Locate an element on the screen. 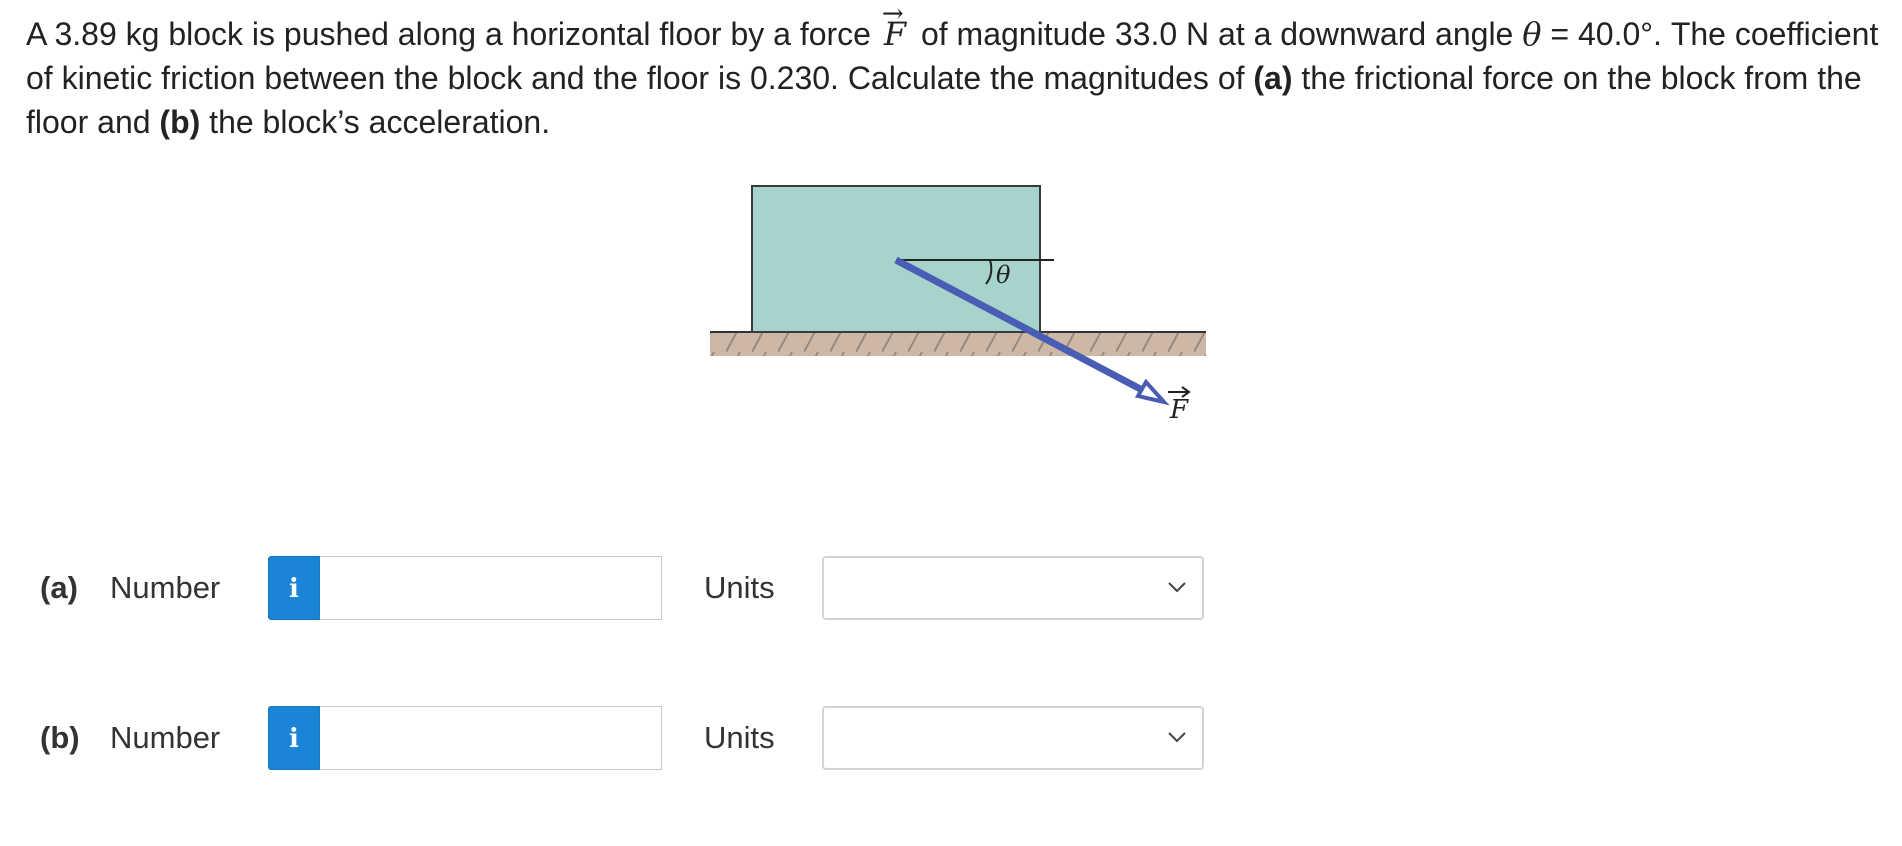 Image resolution: width=1902 pixels, height=846 pixels. info-button-a: i is located at coordinates (294, 588).